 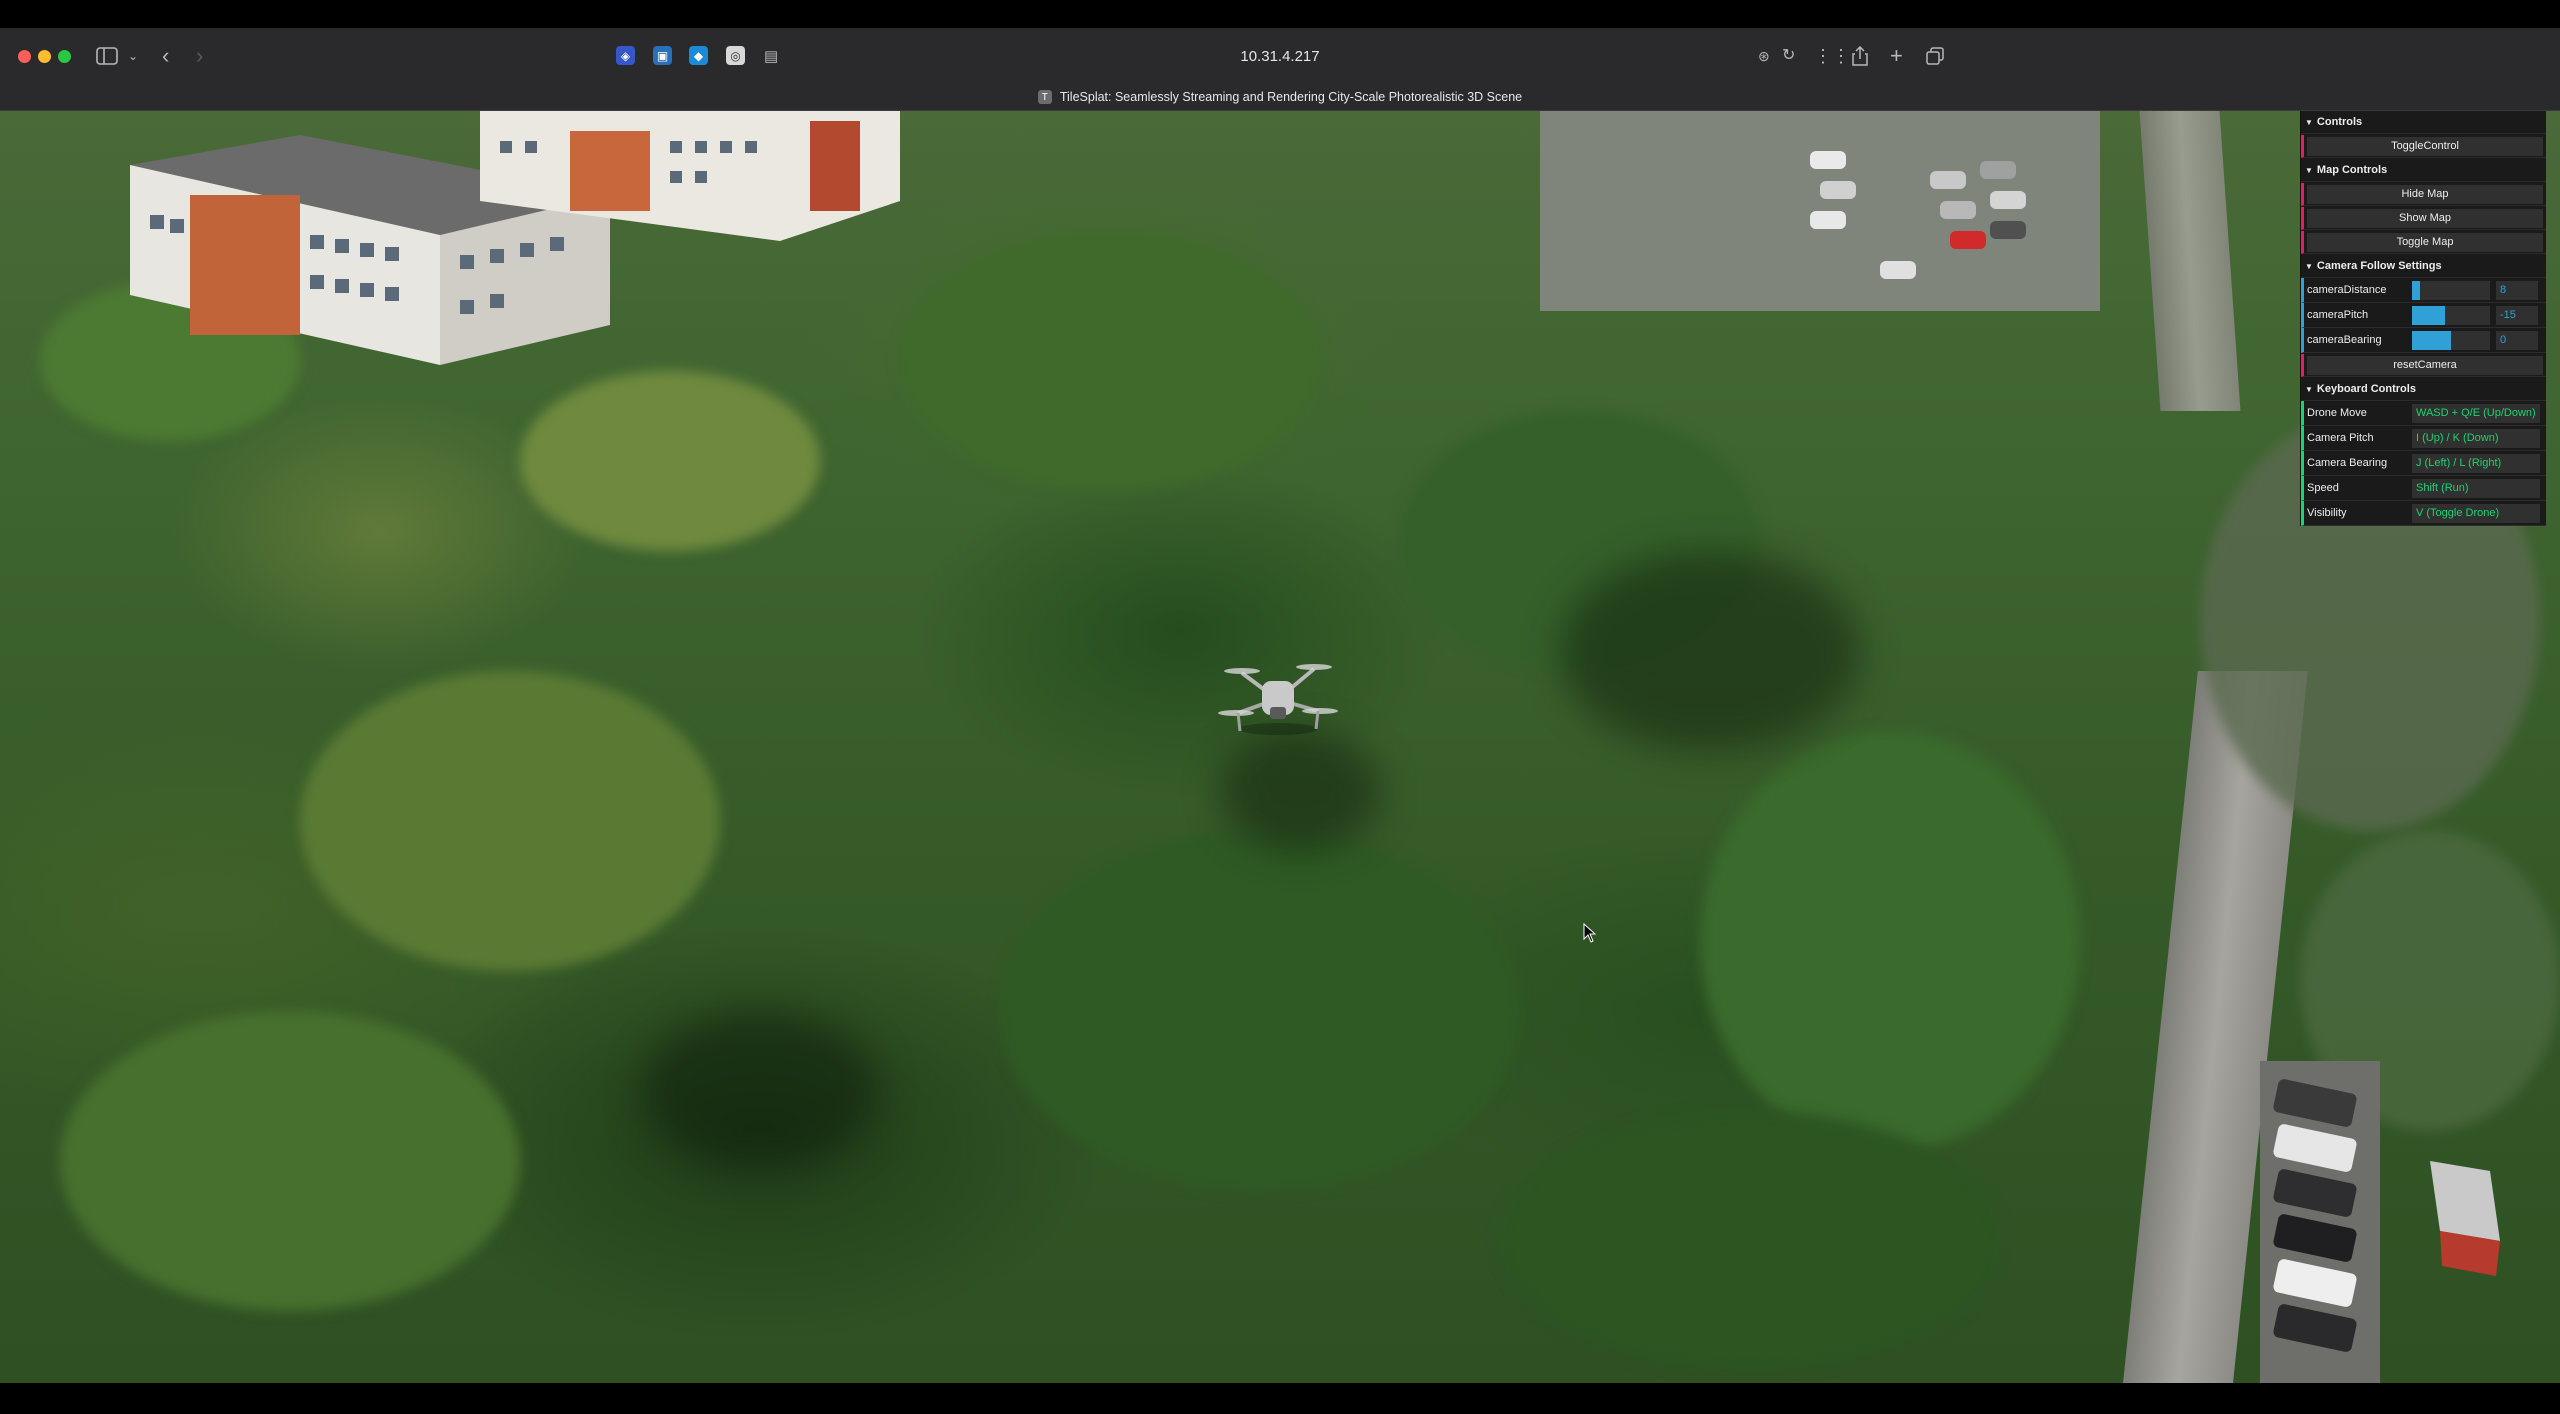 What do you see at coordinates (165, 56) in the screenshot?
I see `back-icon: ‹` at bounding box center [165, 56].